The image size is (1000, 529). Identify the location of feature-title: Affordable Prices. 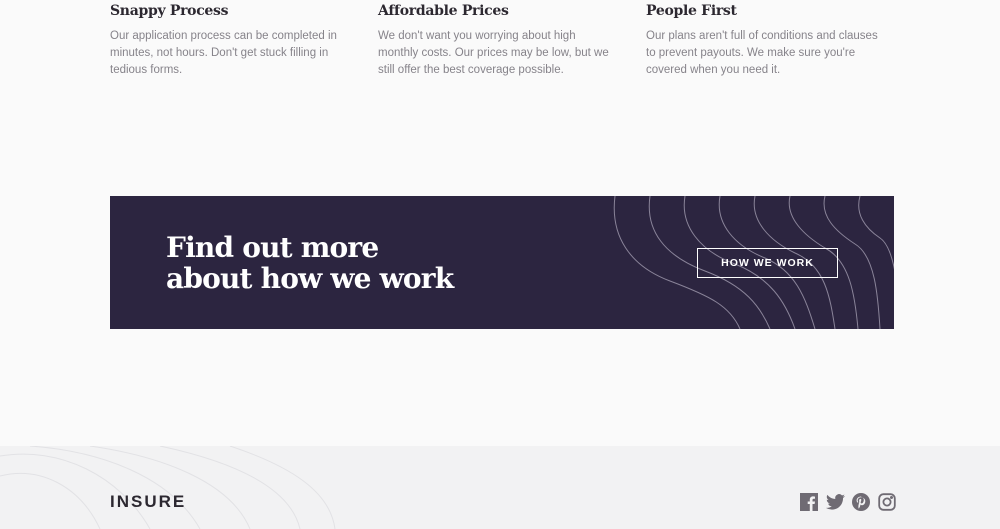
(443, 11).